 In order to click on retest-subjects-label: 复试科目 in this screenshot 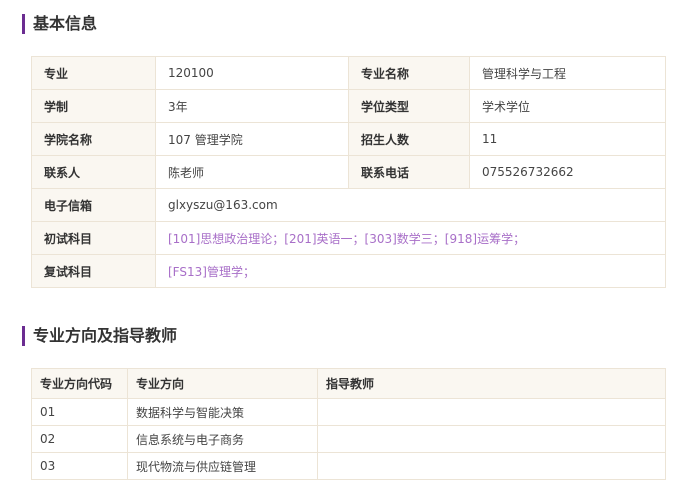, I will do `click(93, 271)`.